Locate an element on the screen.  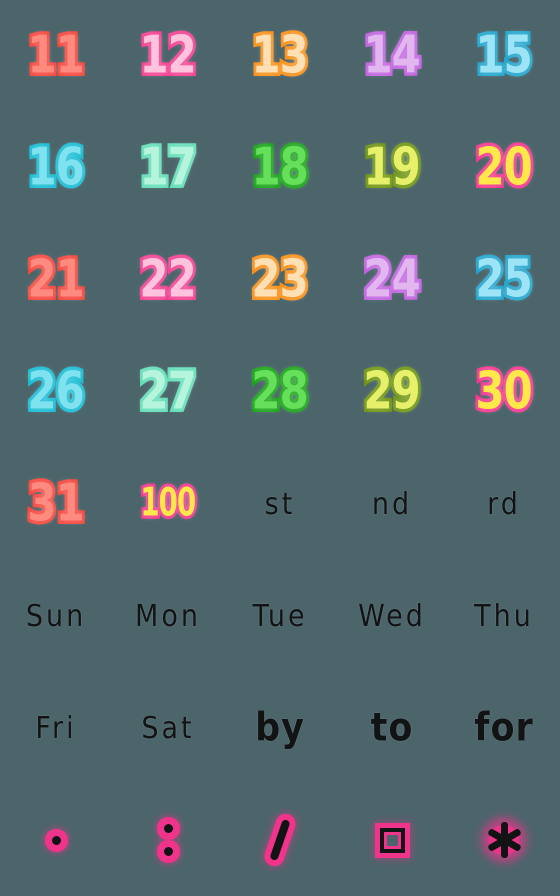
sticker-glyph: 30 is located at coordinates (504, 391).